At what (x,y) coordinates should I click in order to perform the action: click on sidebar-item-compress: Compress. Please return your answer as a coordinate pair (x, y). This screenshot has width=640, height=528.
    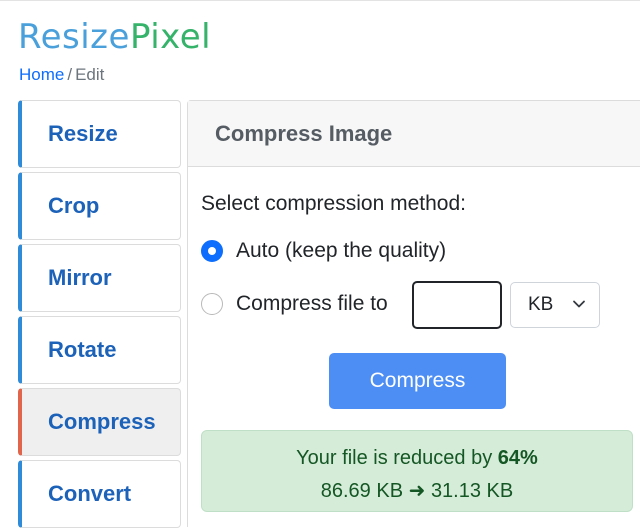
    Looking at the image, I should click on (99, 422).